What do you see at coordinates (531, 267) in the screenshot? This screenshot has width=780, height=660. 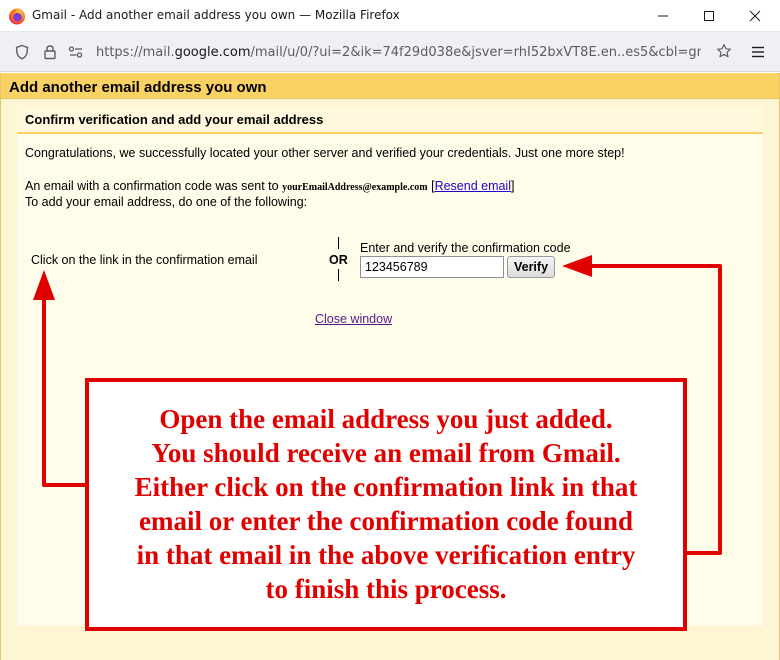 I see `verify-button: Verify` at bounding box center [531, 267].